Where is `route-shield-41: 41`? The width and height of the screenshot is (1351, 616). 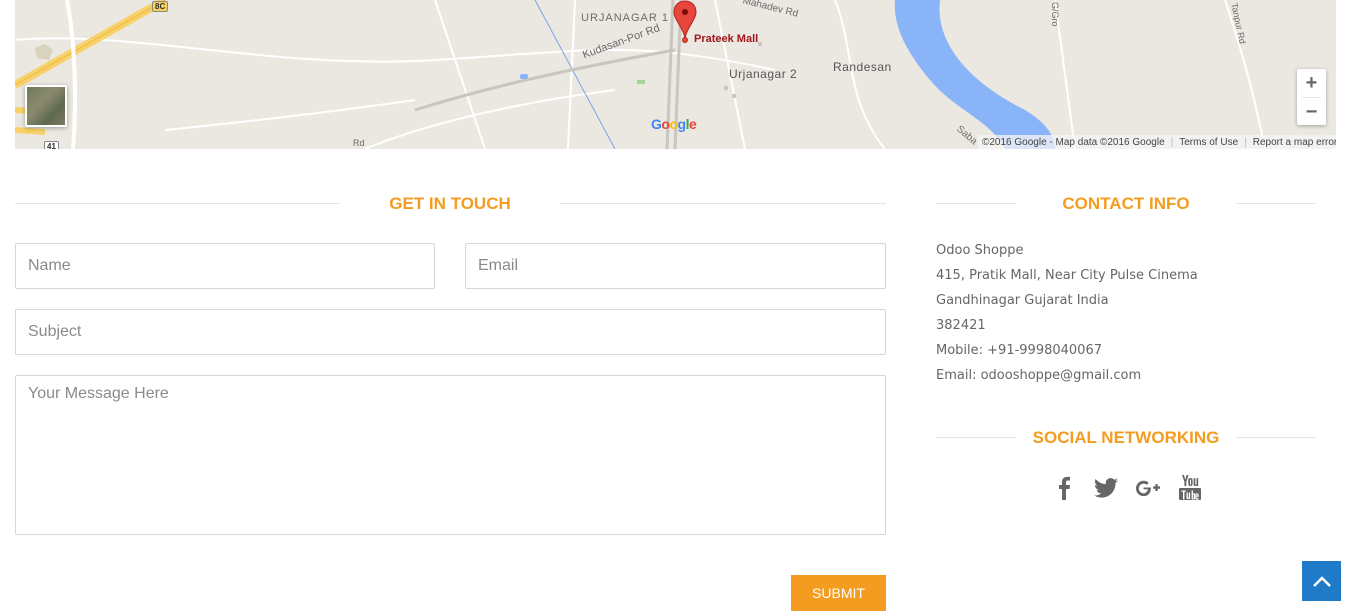
route-shield-41: 41 is located at coordinates (51, 145).